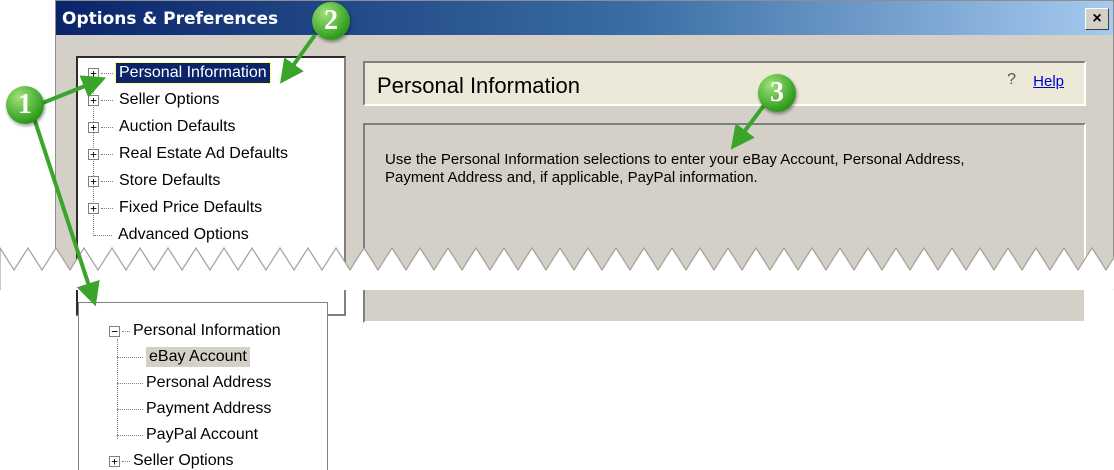 The image size is (1114, 470). What do you see at coordinates (209, 408) in the screenshot?
I see `tree-item-label: Payment Address` at bounding box center [209, 408].